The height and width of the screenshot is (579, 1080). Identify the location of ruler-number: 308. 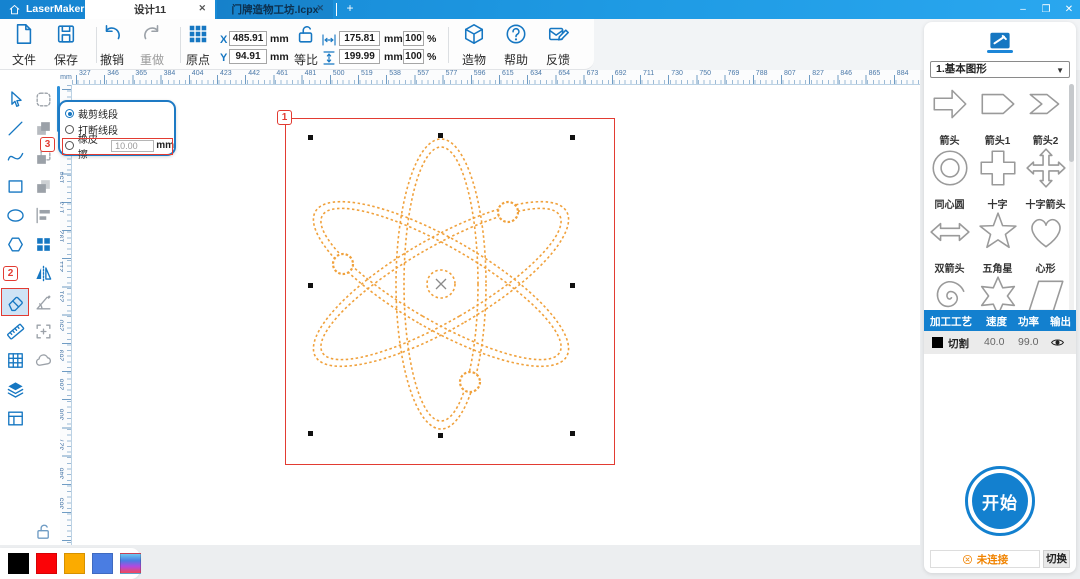
(63, 414).